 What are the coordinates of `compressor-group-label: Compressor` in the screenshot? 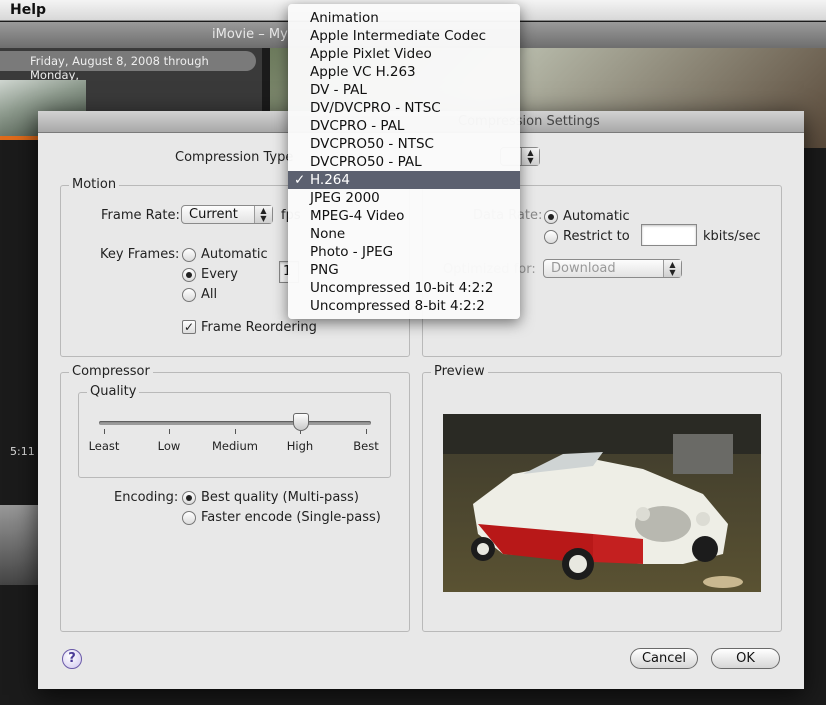 It's located at (111, 371).